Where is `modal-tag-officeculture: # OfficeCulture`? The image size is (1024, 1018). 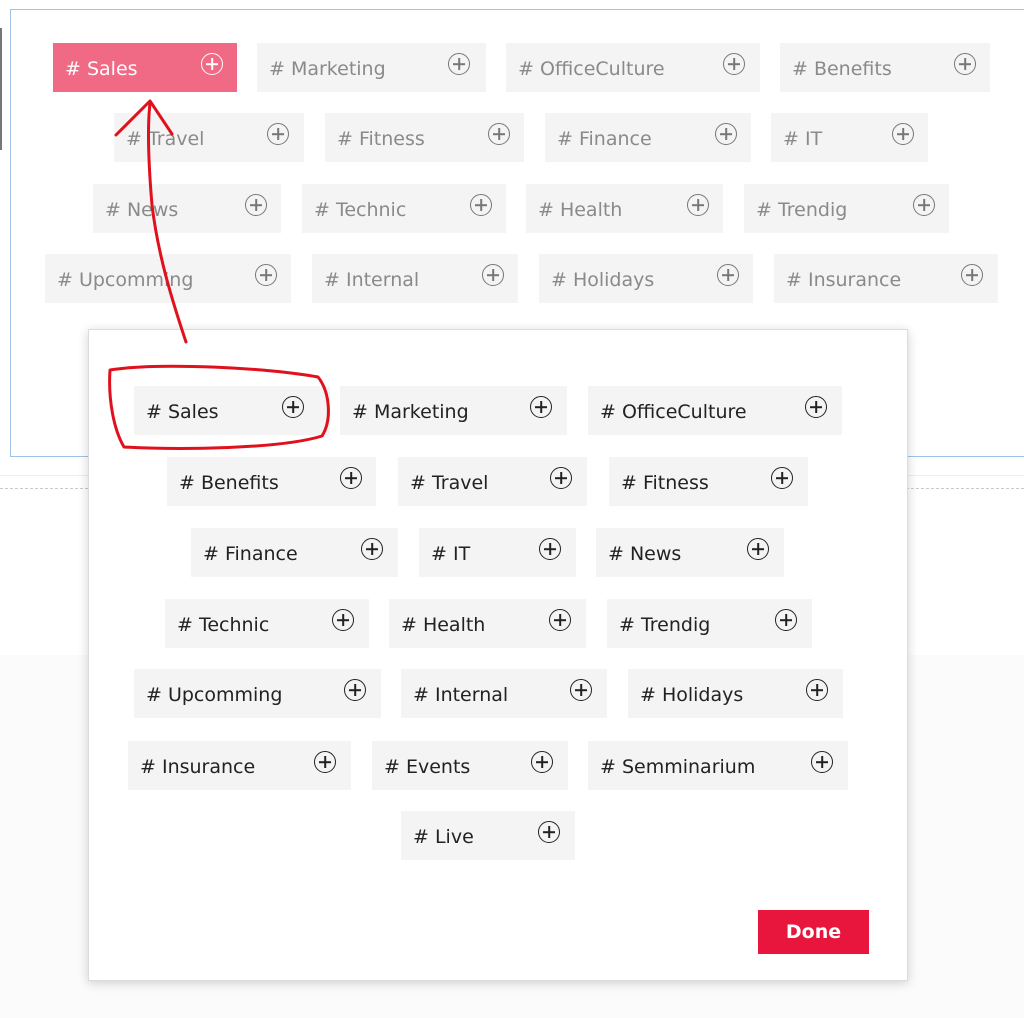 modal-tag-officeculture: # OfficeCulture is located at coordinates (715, 410).